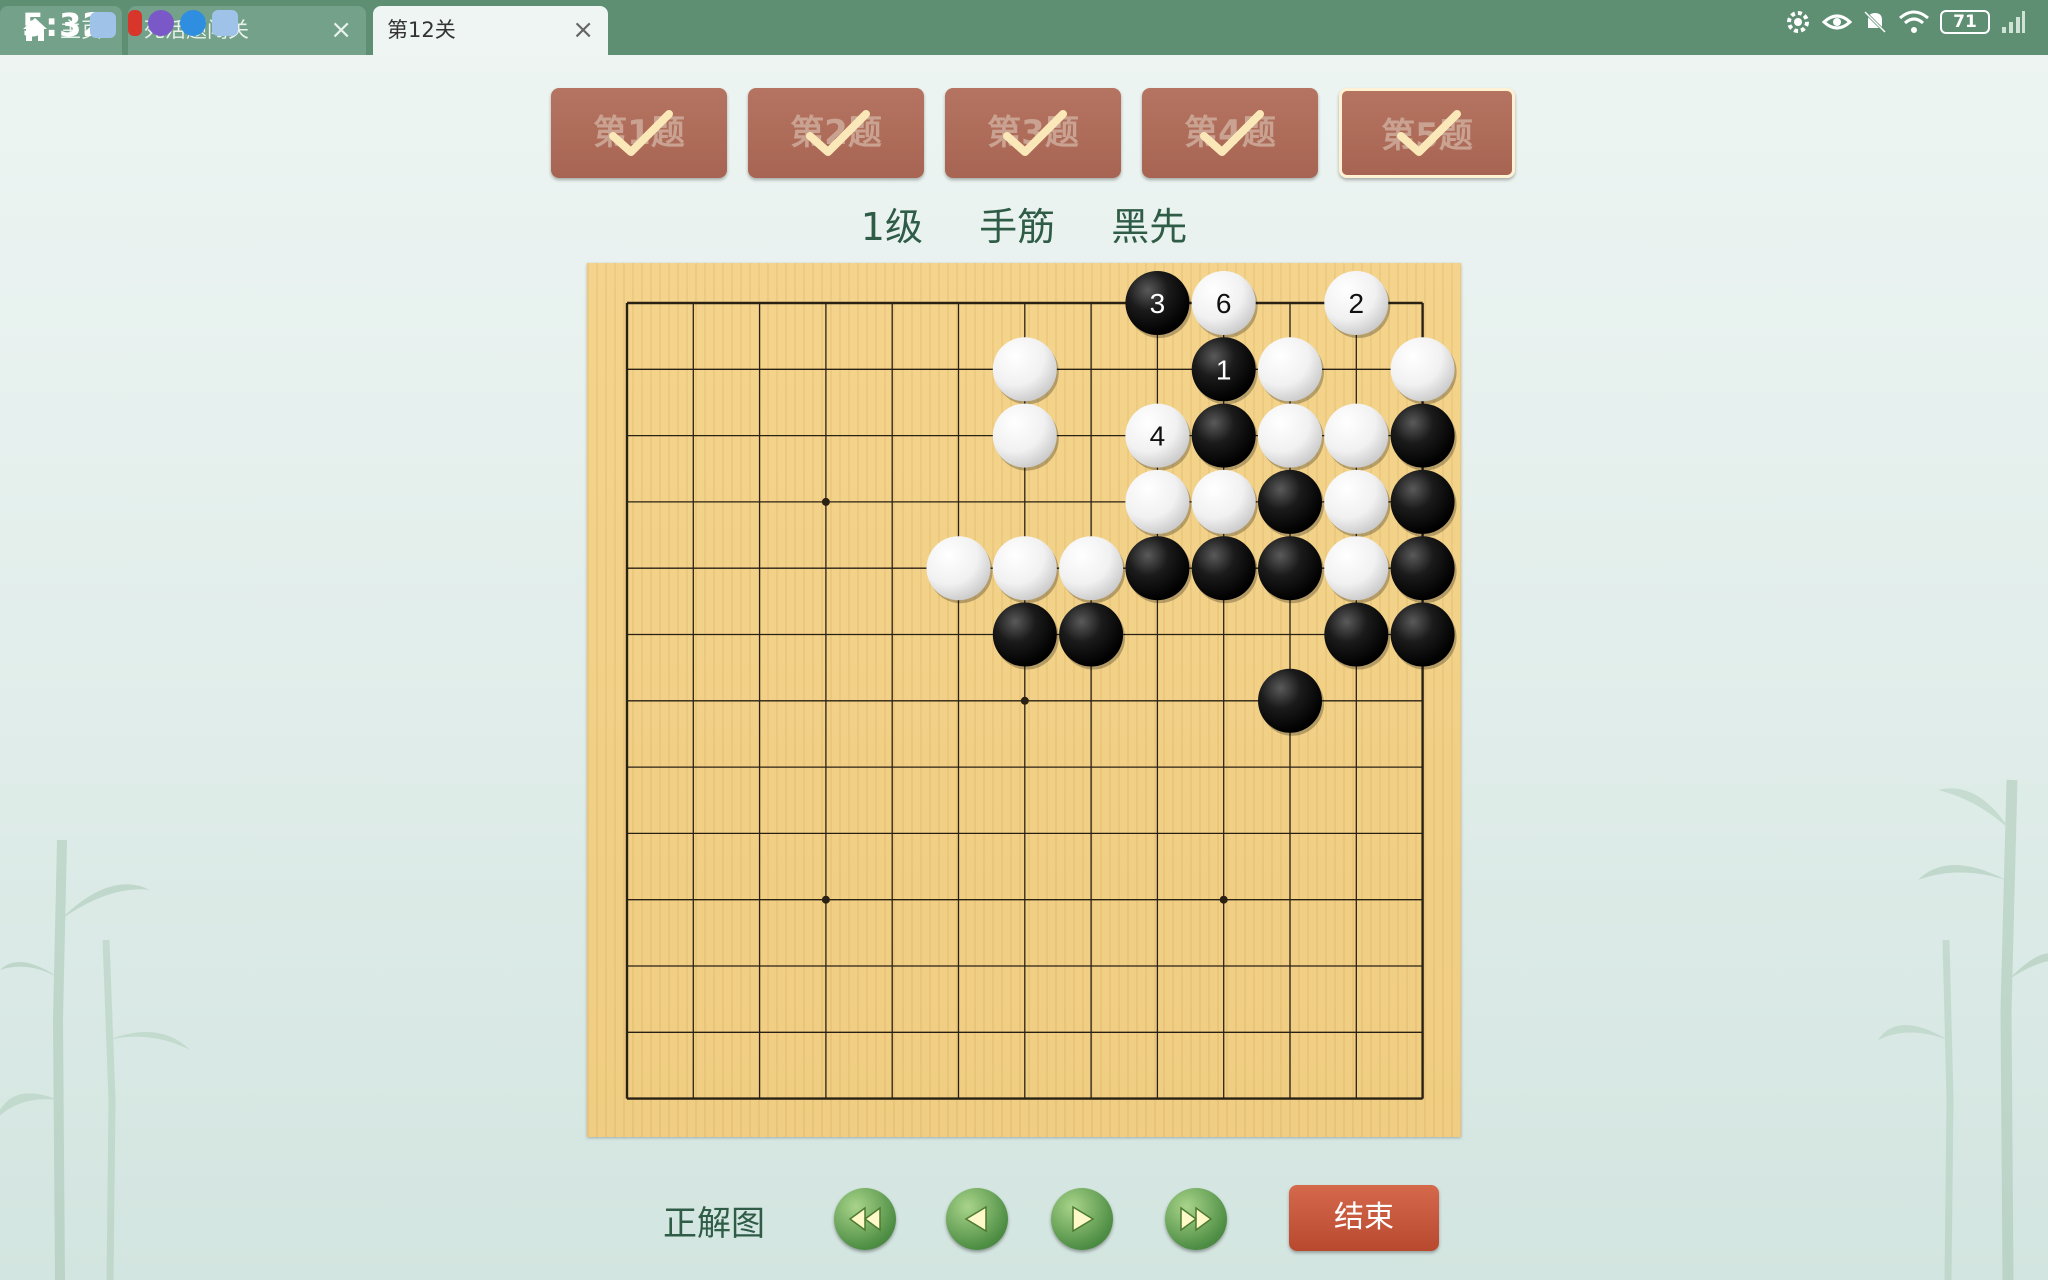 This screenshot has height=1280, width=2048. I want to click on problem-level: 1级, so click(891, 227).